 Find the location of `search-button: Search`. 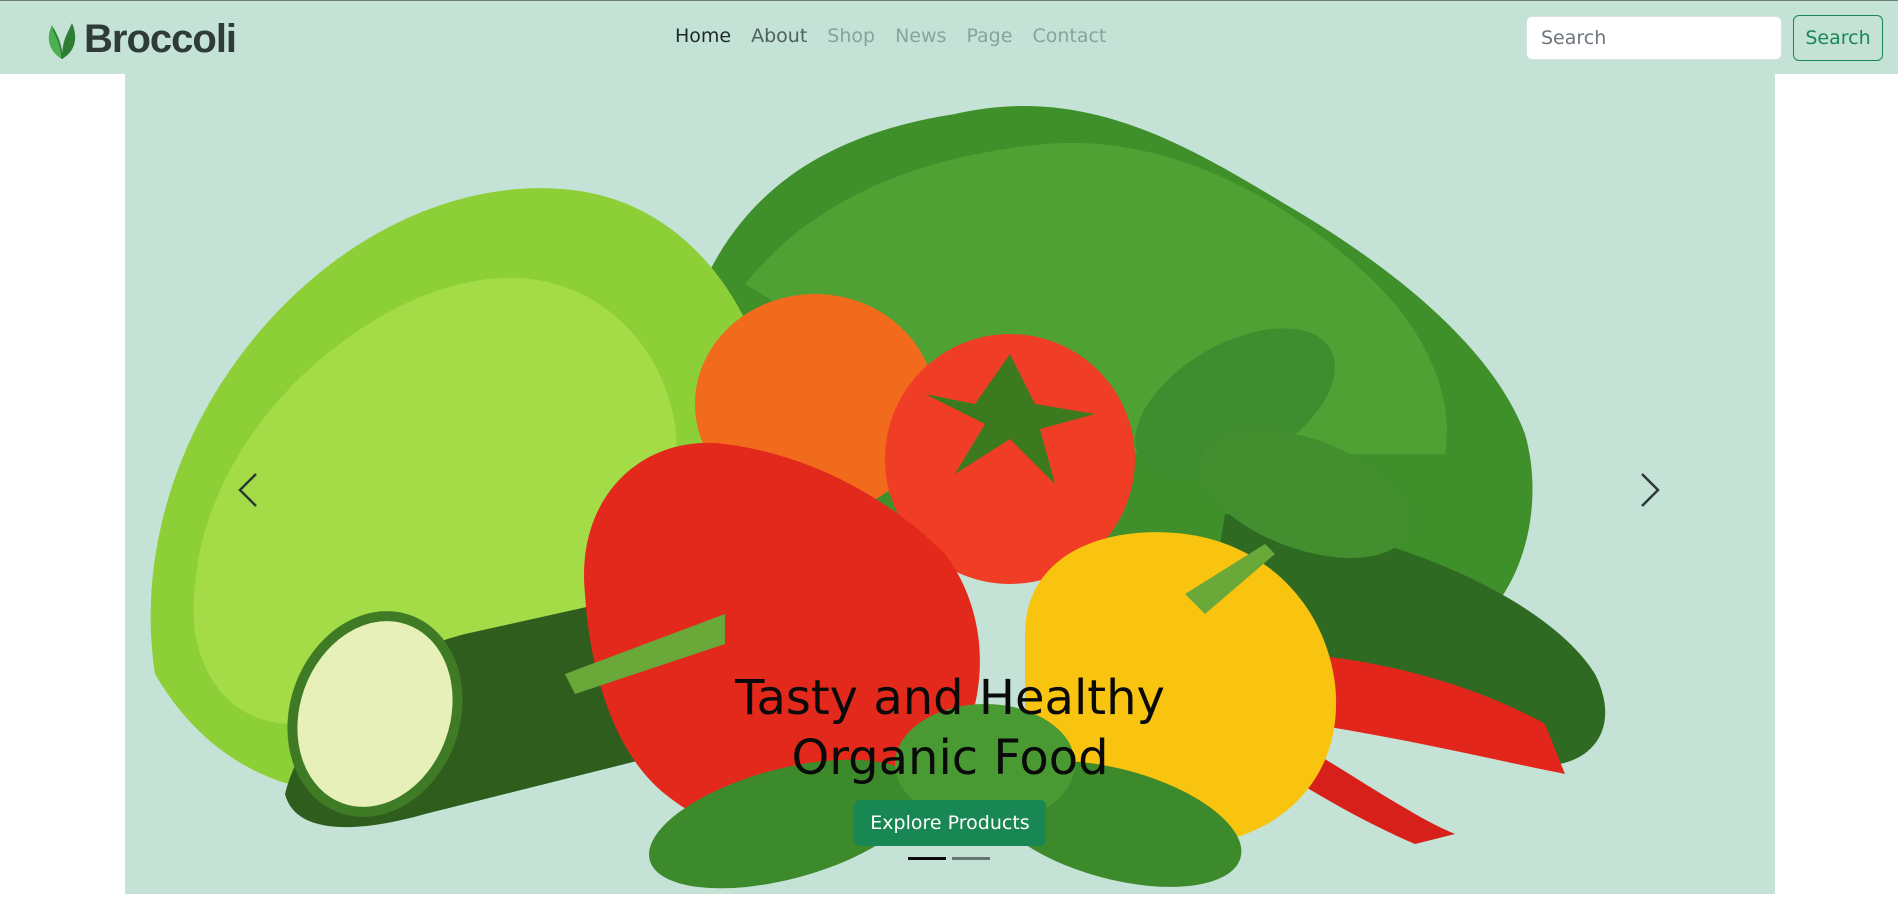

search-button: Search is located at coordinates (1838, 38).